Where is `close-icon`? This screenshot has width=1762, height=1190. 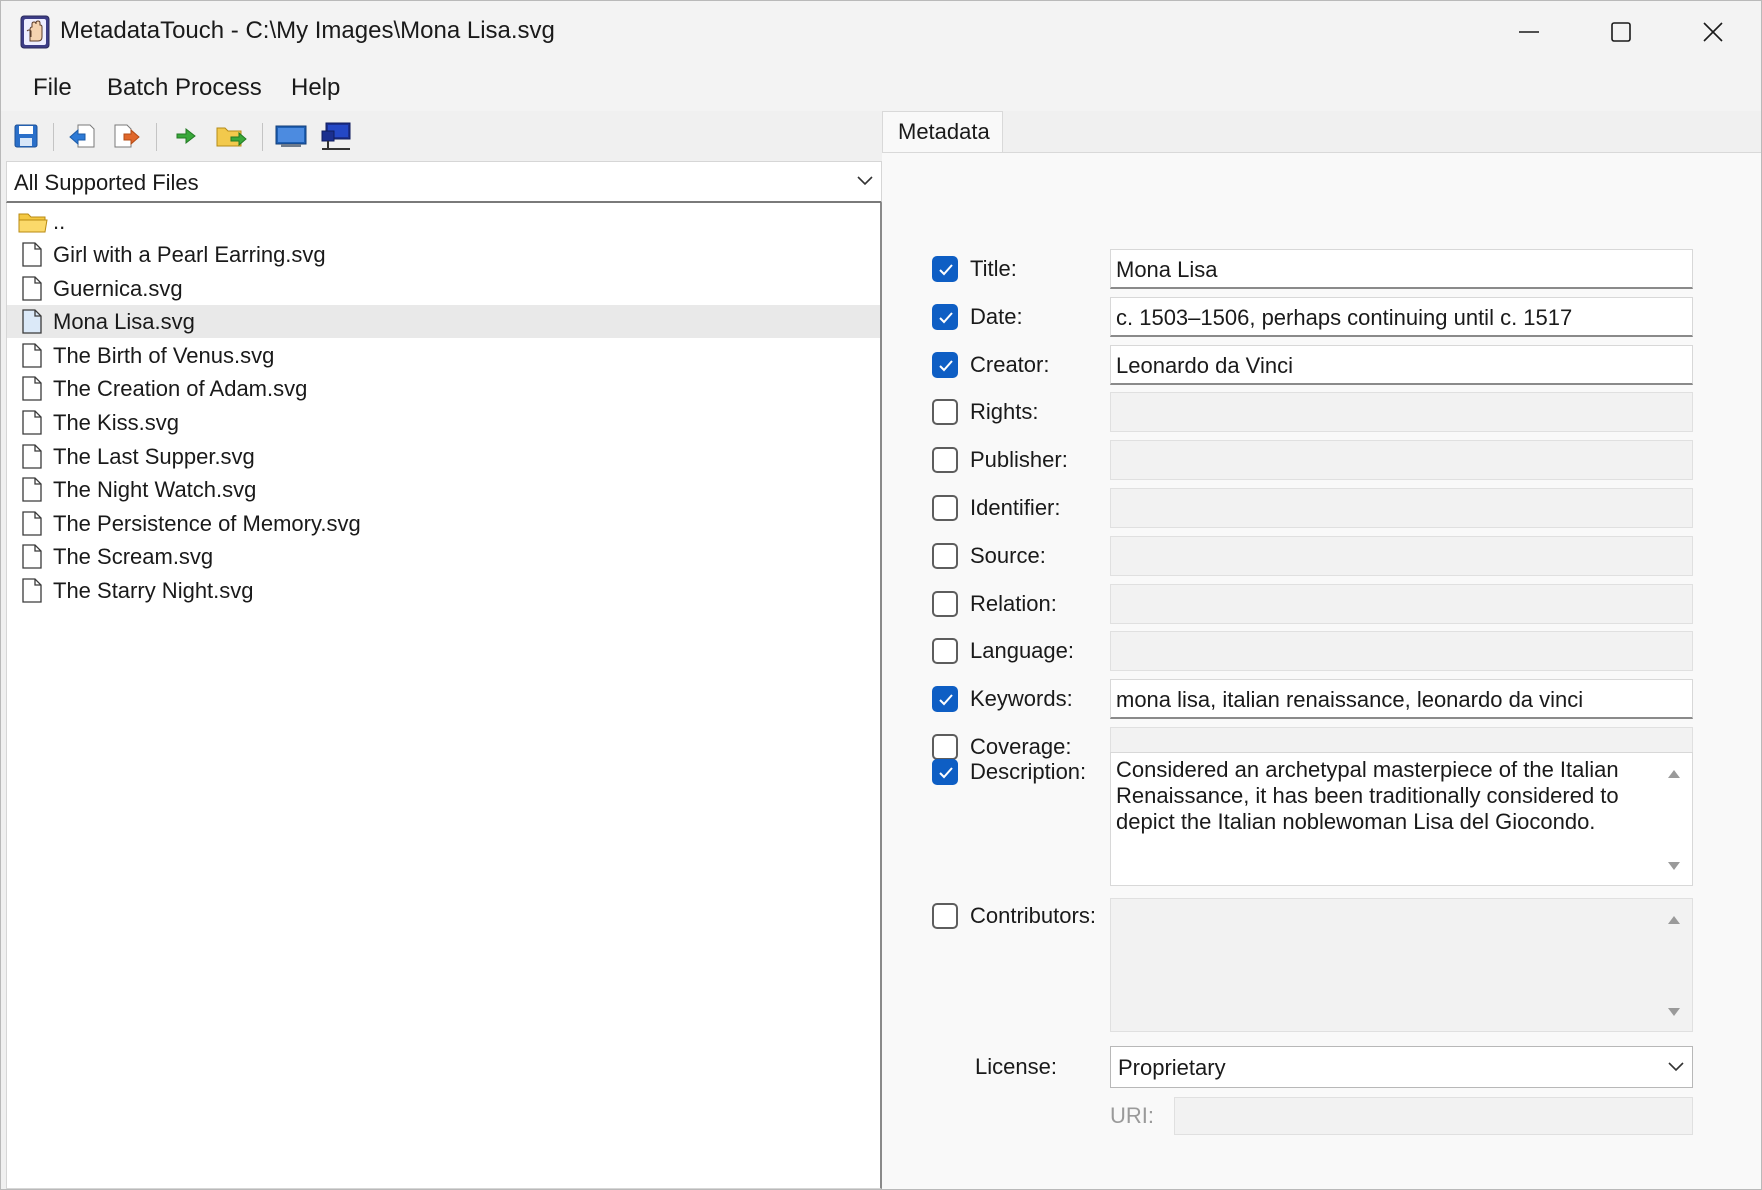
close-icon is located at coordinates (1713, 32).